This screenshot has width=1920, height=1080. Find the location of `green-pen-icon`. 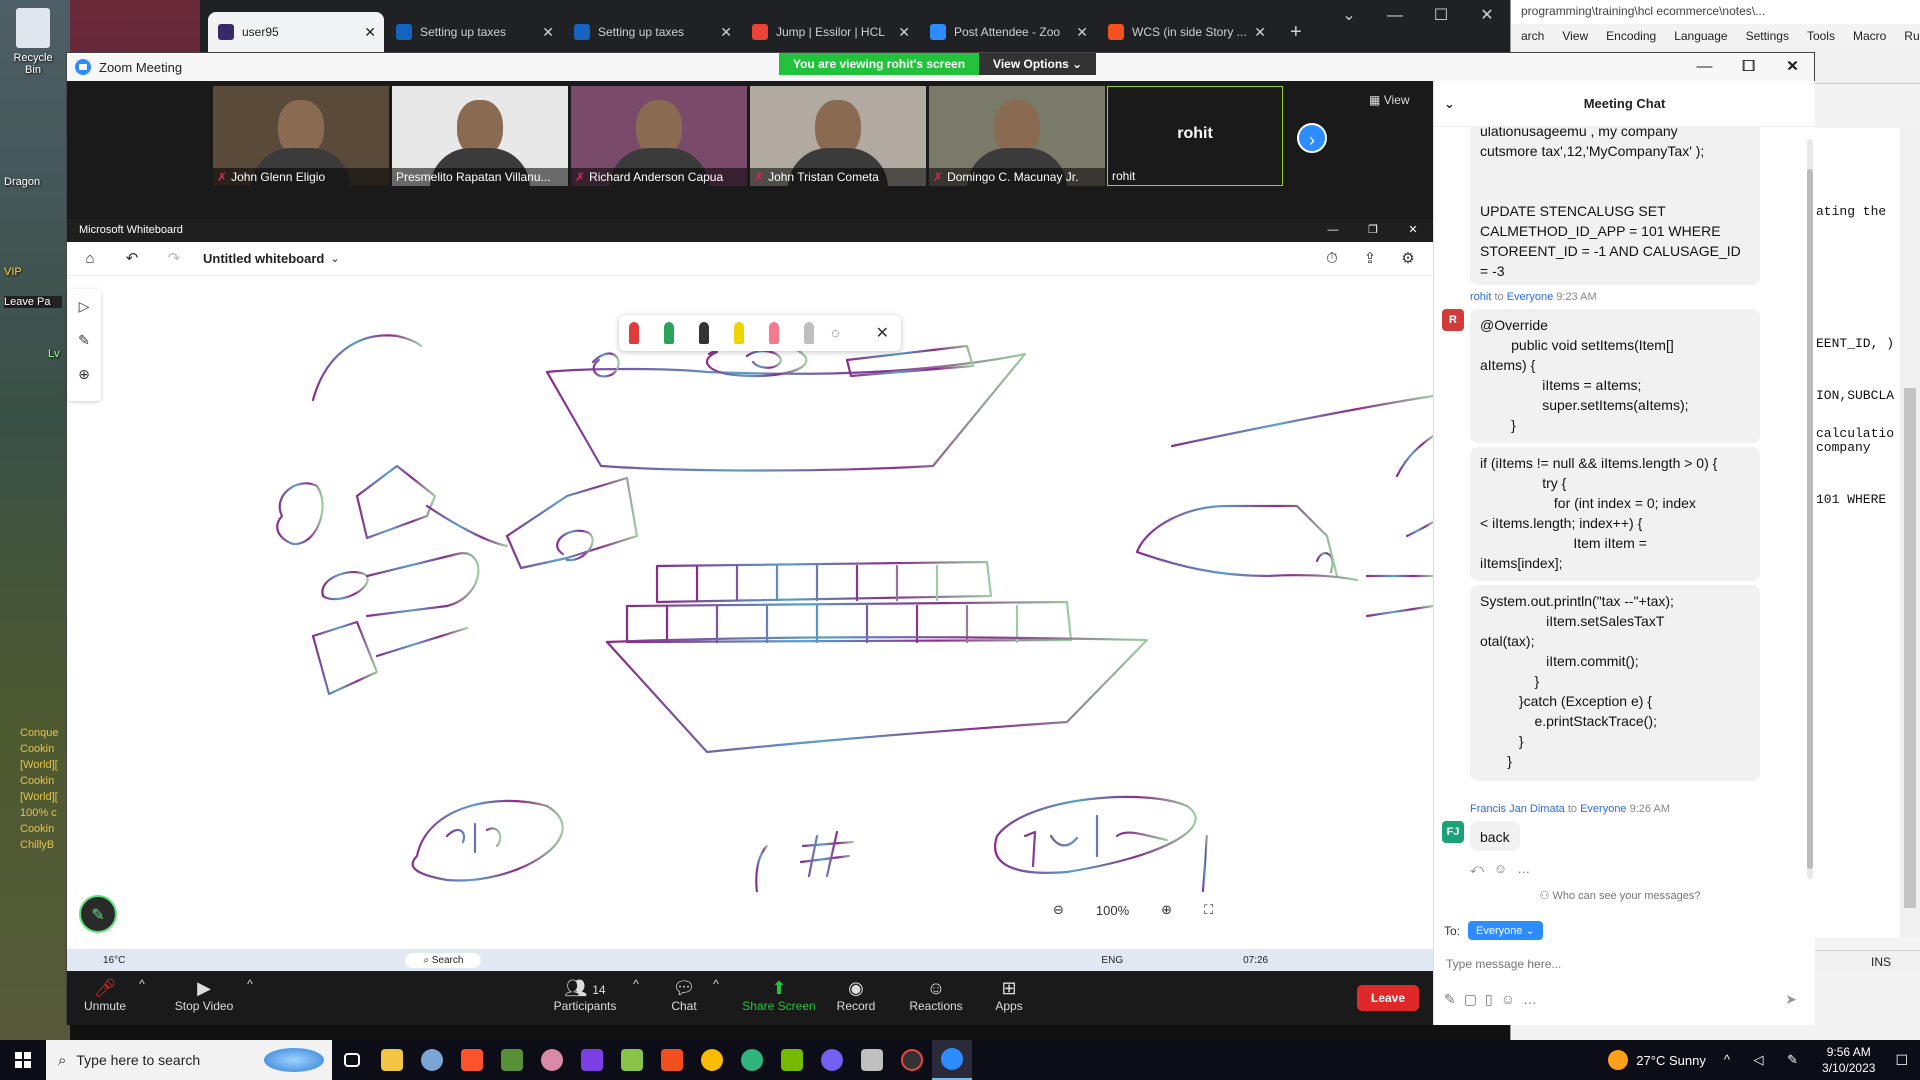

green-pen-icon is located at coordinates (669, 333).